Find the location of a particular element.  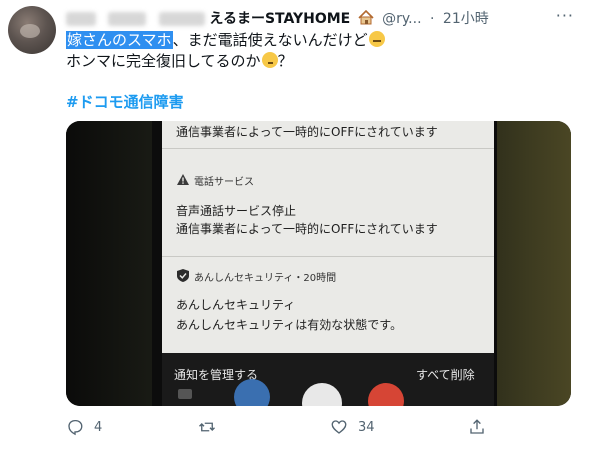

phone-service-title: 電話サービス is located at coordinates (224, 182).